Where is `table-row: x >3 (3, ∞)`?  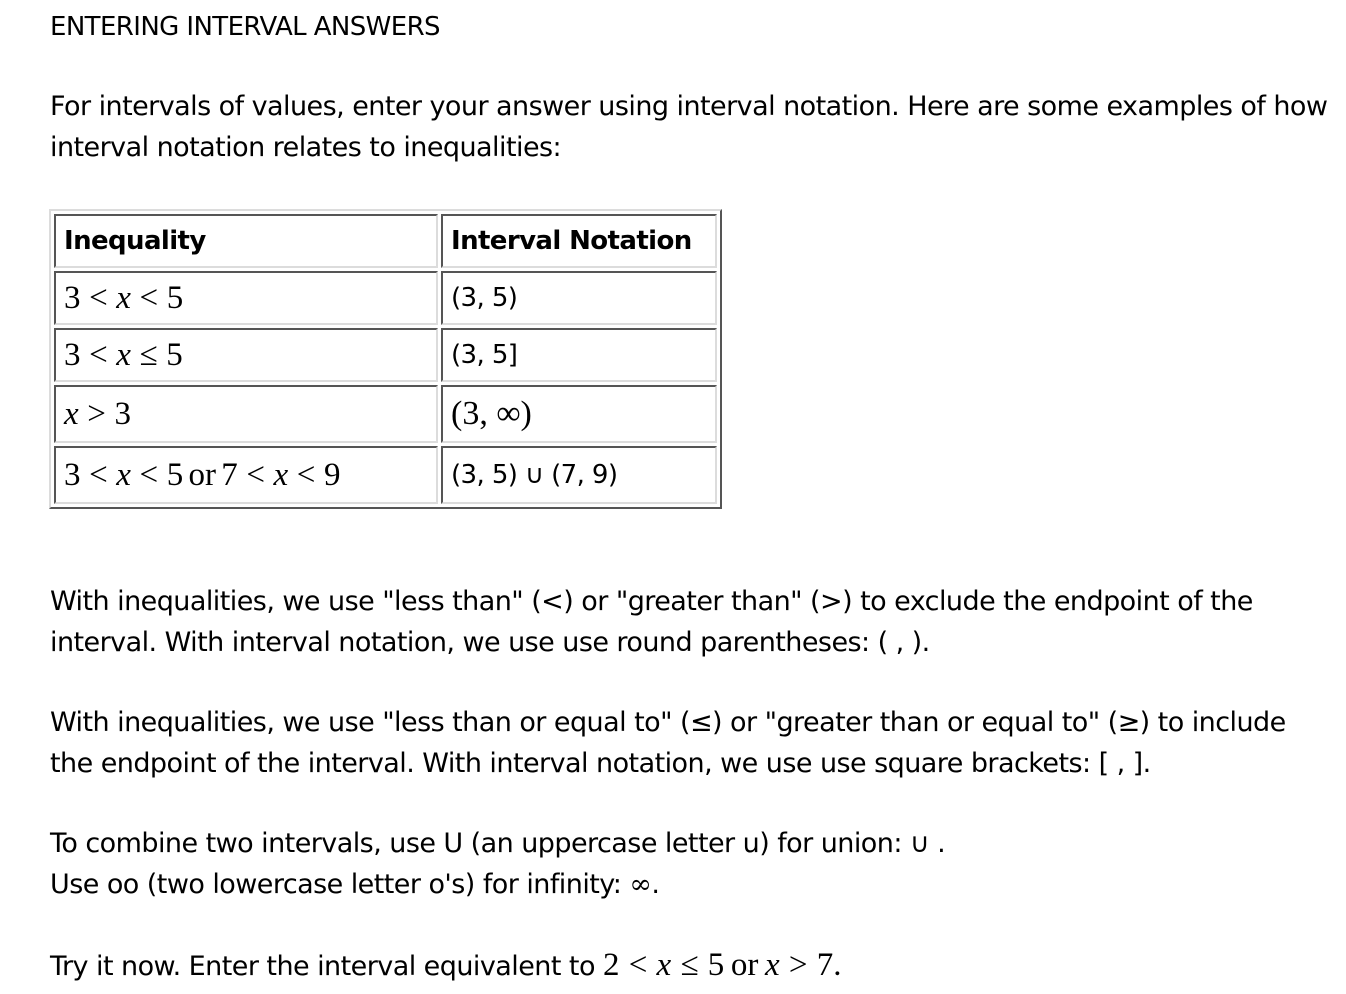 table-row: x >3 (3, ∞) is located at coordinates (385, 414).